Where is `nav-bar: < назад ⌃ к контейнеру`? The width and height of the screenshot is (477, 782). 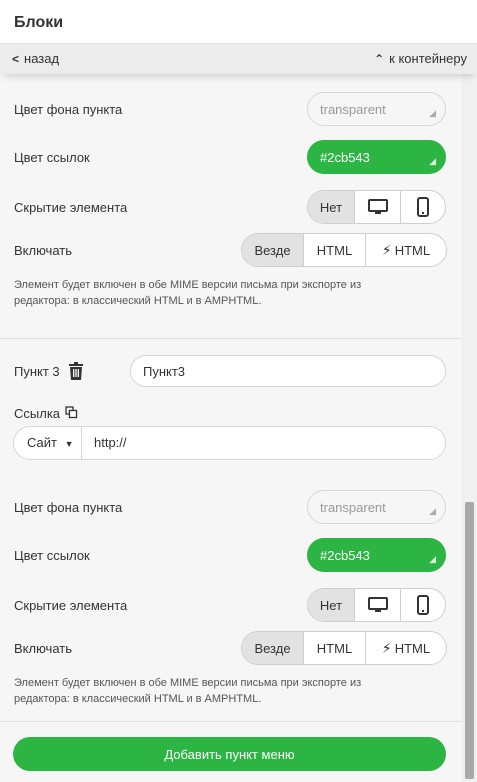
nav-bar: < назад ⌃ к контейнеру is located at coordinates (238, 59).